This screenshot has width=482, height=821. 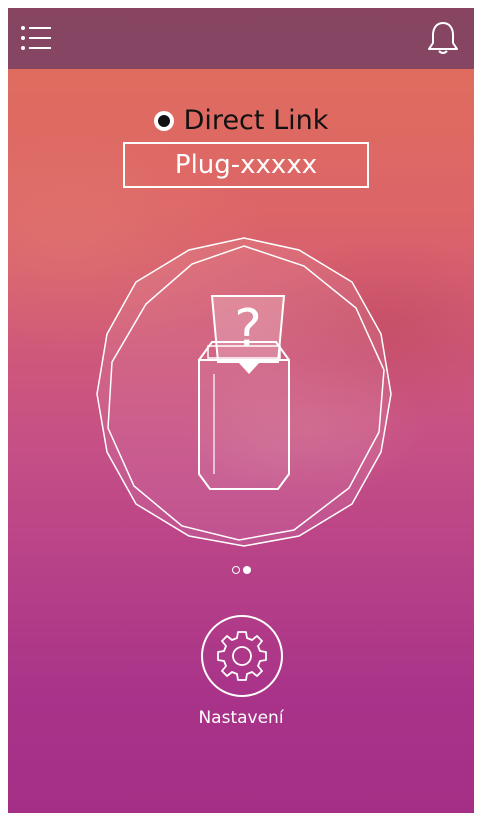 I want to click on gear-icon, so click(x=242, y=656).